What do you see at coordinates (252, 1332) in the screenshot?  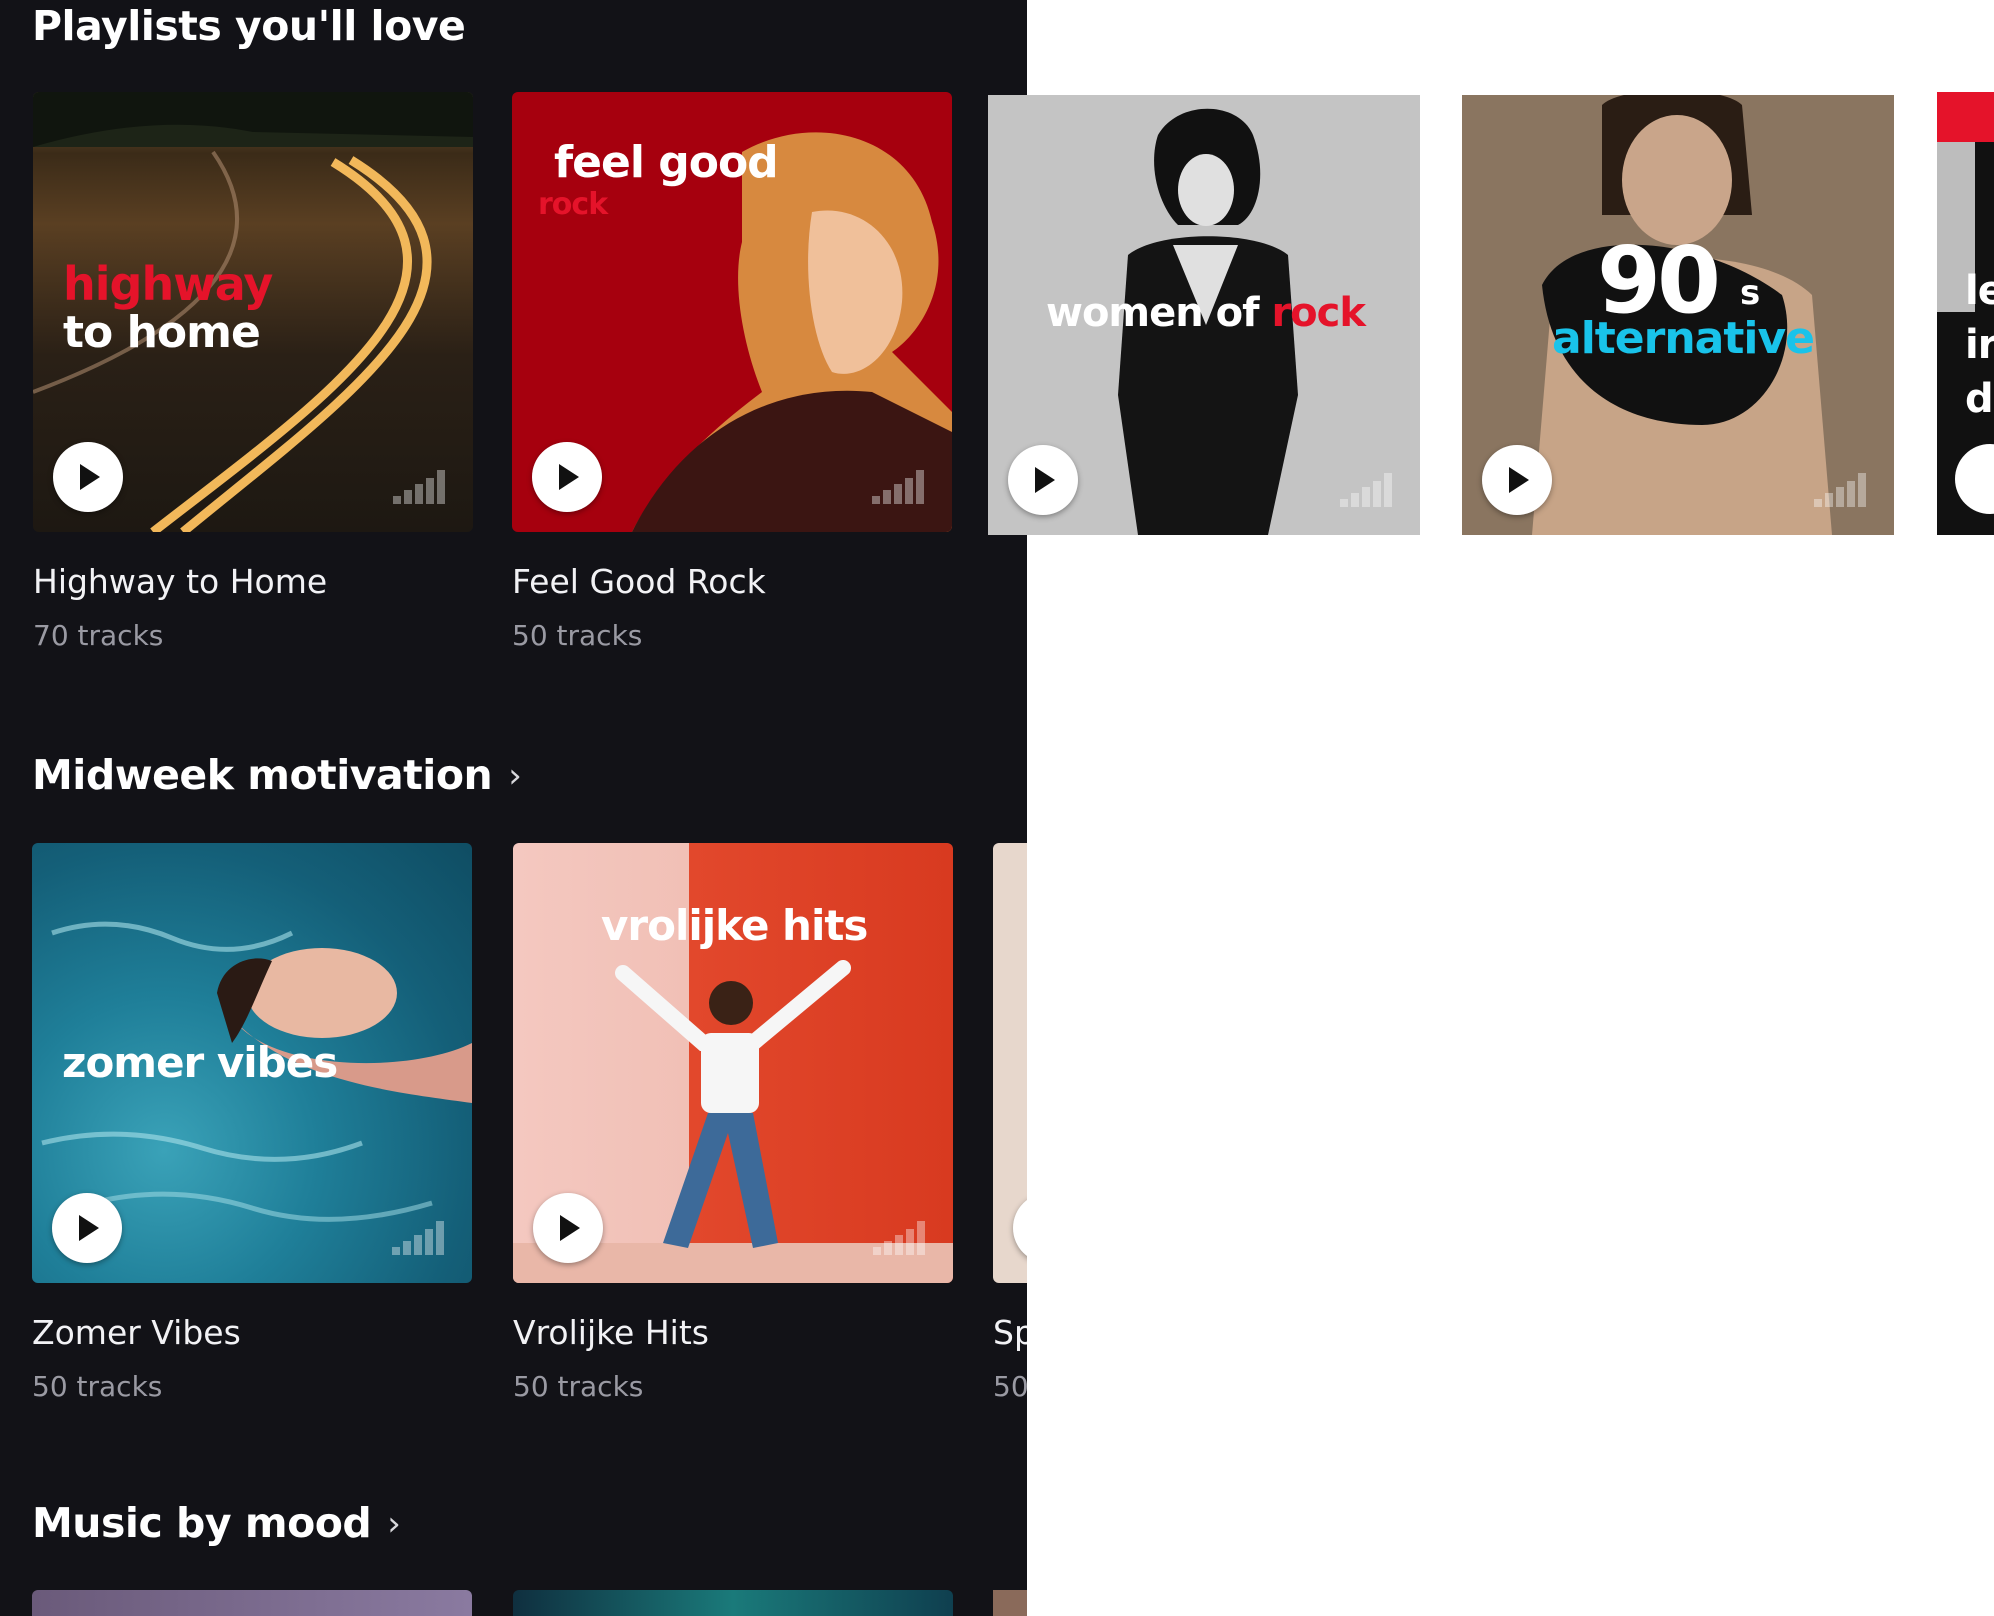 I see `playlist-title: Zomer Vibes` at bounding box center [252, 1332].